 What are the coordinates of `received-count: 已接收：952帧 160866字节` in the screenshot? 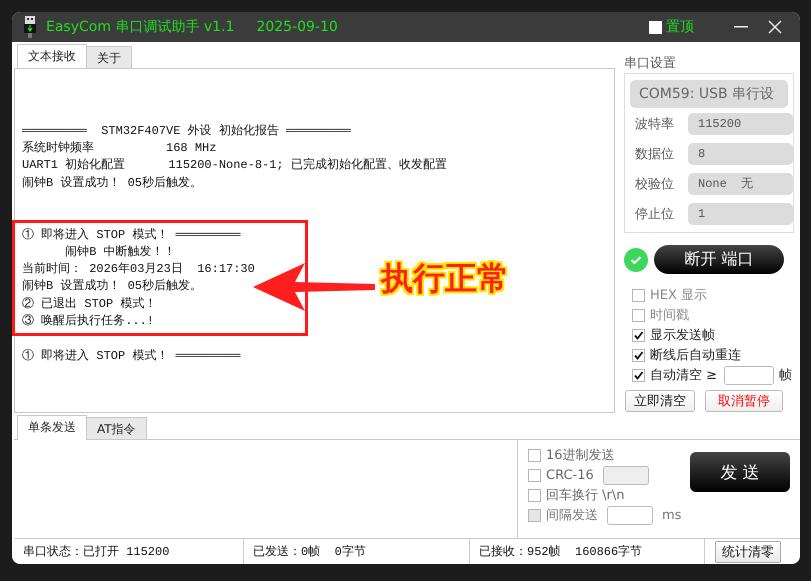 It's located at (587, 551).